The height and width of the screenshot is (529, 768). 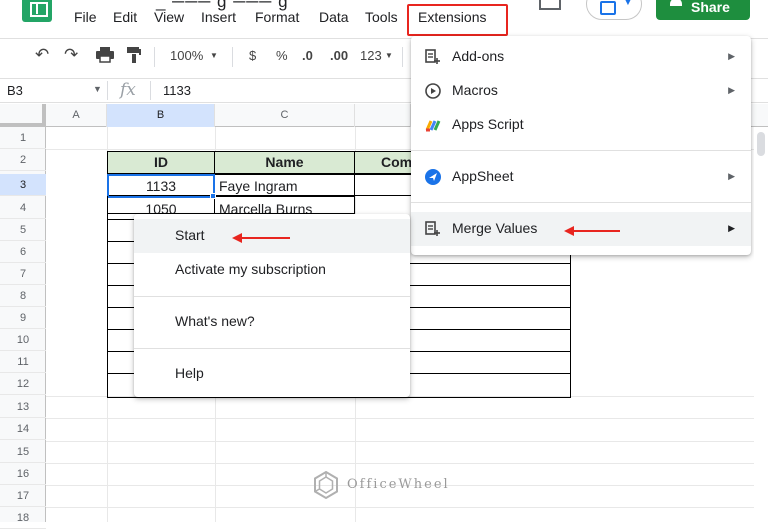 What do you see at coordinates (628, 4) in the screenshot?
I see `chevron-down-icon: ▼` at bounding box center [628, 4].